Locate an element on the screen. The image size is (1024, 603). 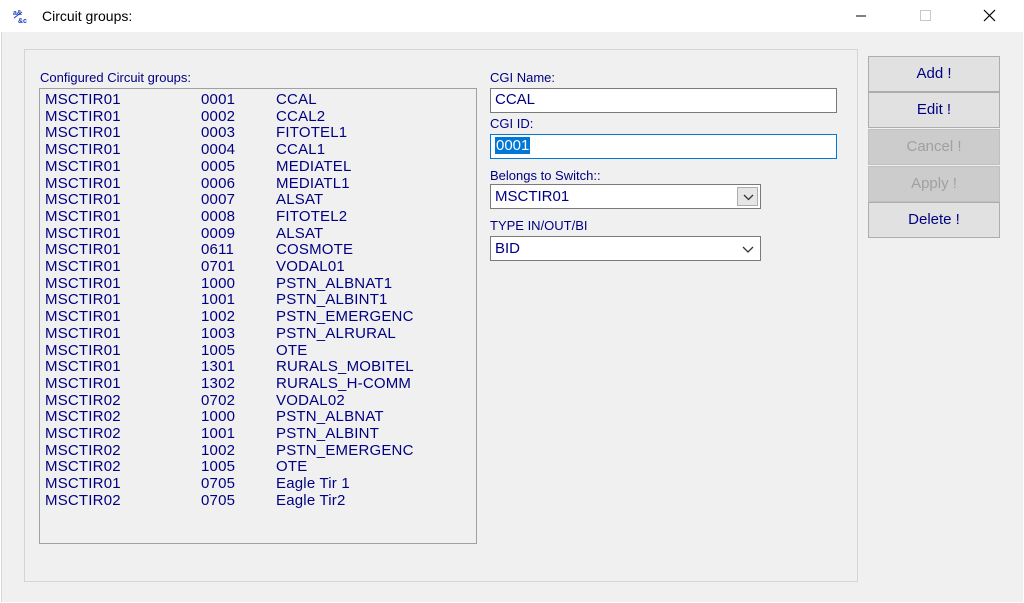
list-item: MSCTIR02 0705 Eagle Tir2 is located at coordinates (255, 500).